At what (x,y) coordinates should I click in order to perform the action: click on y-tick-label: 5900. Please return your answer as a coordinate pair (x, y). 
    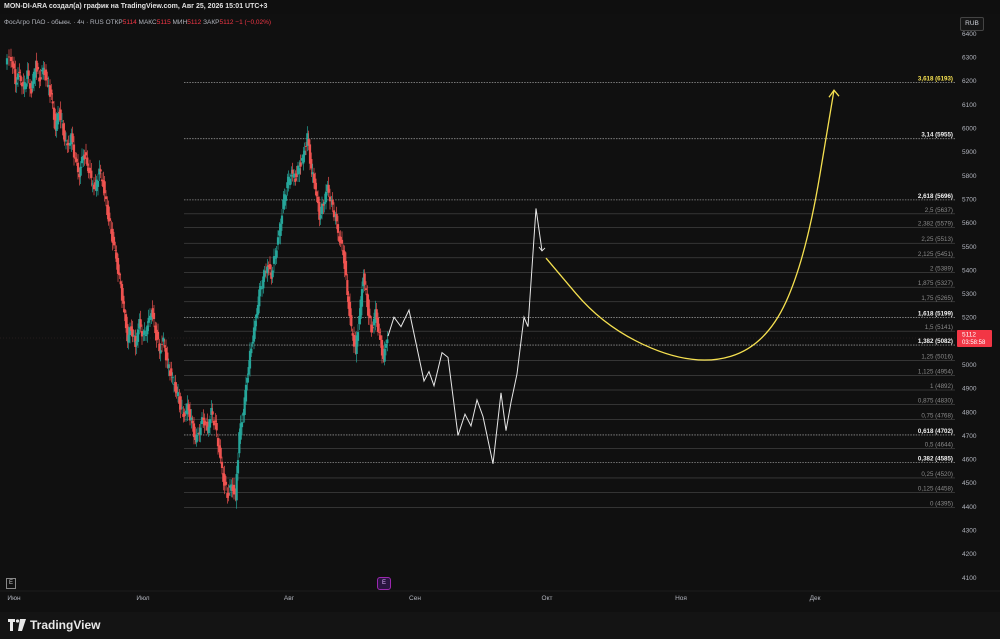
    Looking at the image, I should click on (969, 152).